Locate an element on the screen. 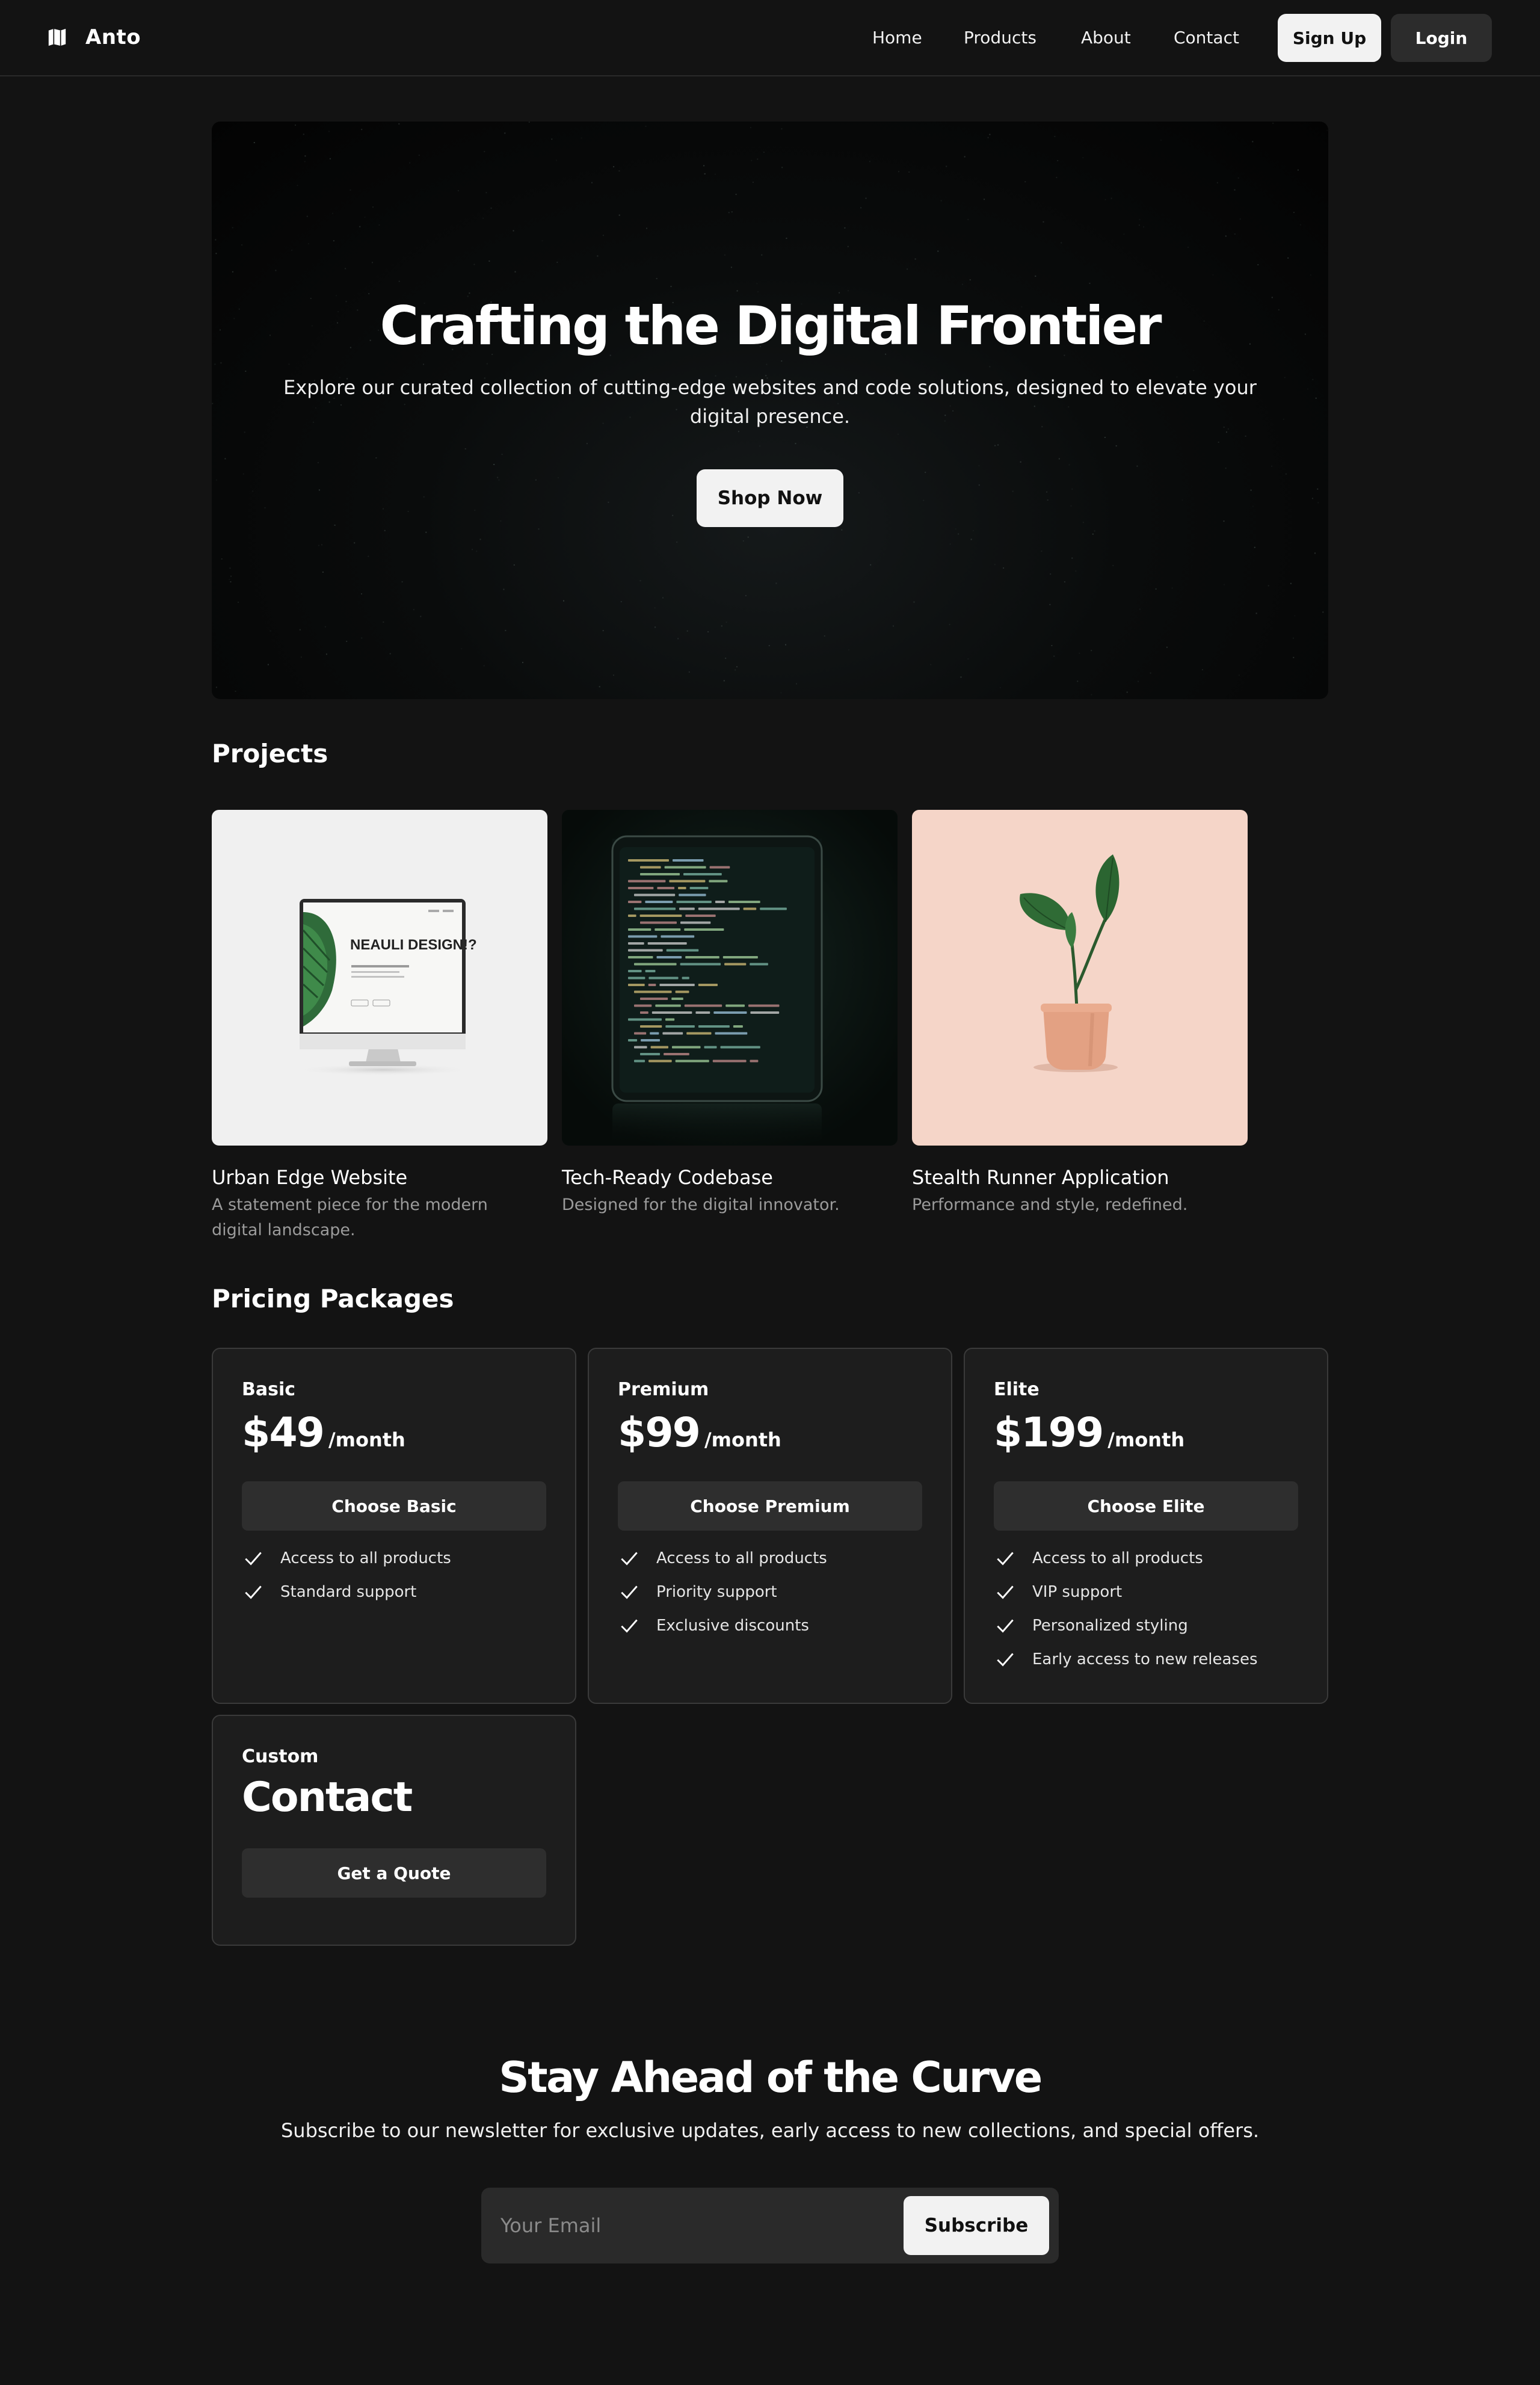 The height and width of the screenshot is (2385, 1540). plan-tier: Custom is located at coordinates (281, 1756).